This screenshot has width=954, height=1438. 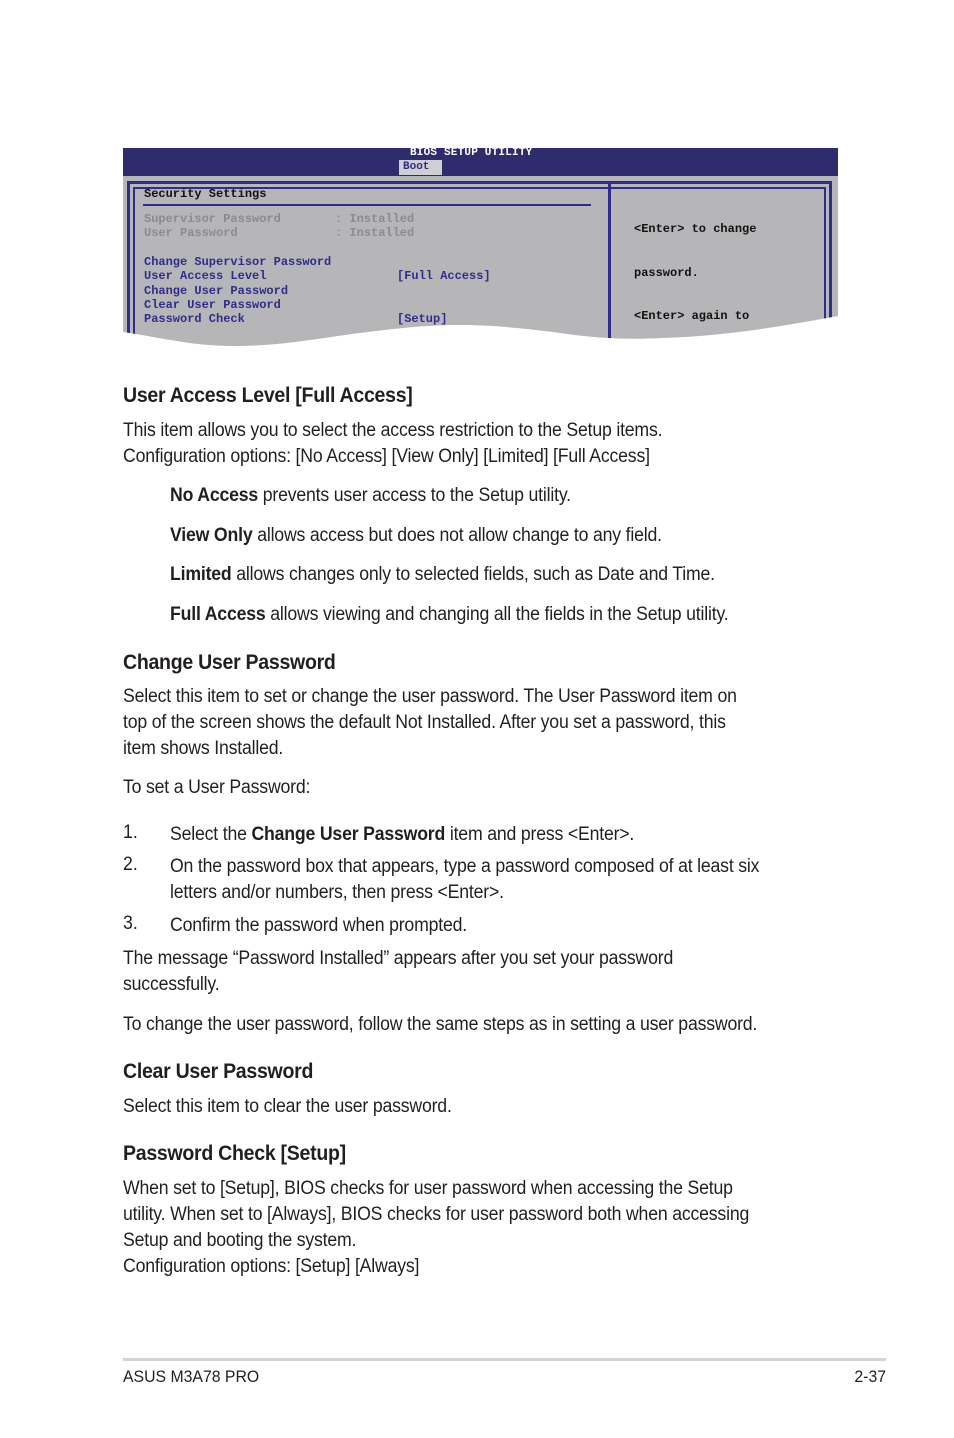 I want to click on torn-edge, so click(x=480, y=339).